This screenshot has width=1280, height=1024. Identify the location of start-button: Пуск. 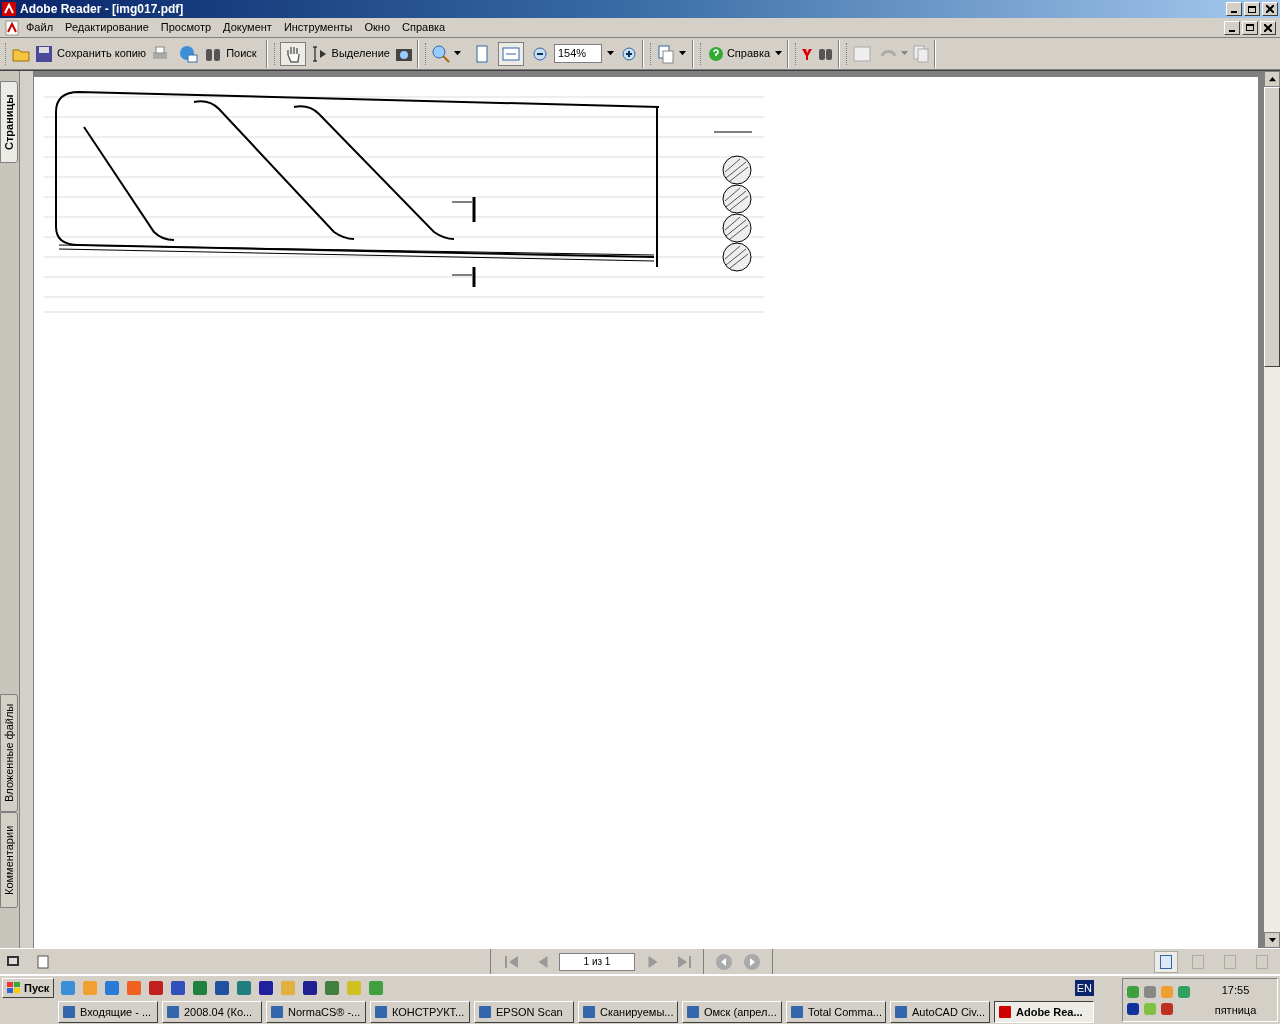
(28, 988).